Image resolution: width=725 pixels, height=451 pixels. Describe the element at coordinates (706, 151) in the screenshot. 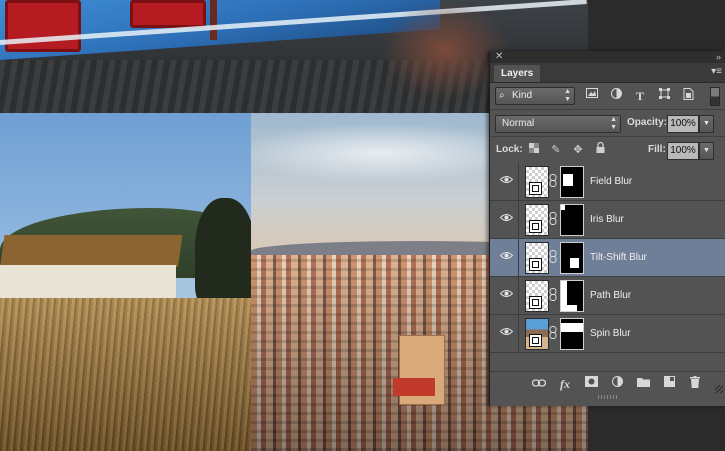

I see `fill-dropdown-icon: ▼` at that location.